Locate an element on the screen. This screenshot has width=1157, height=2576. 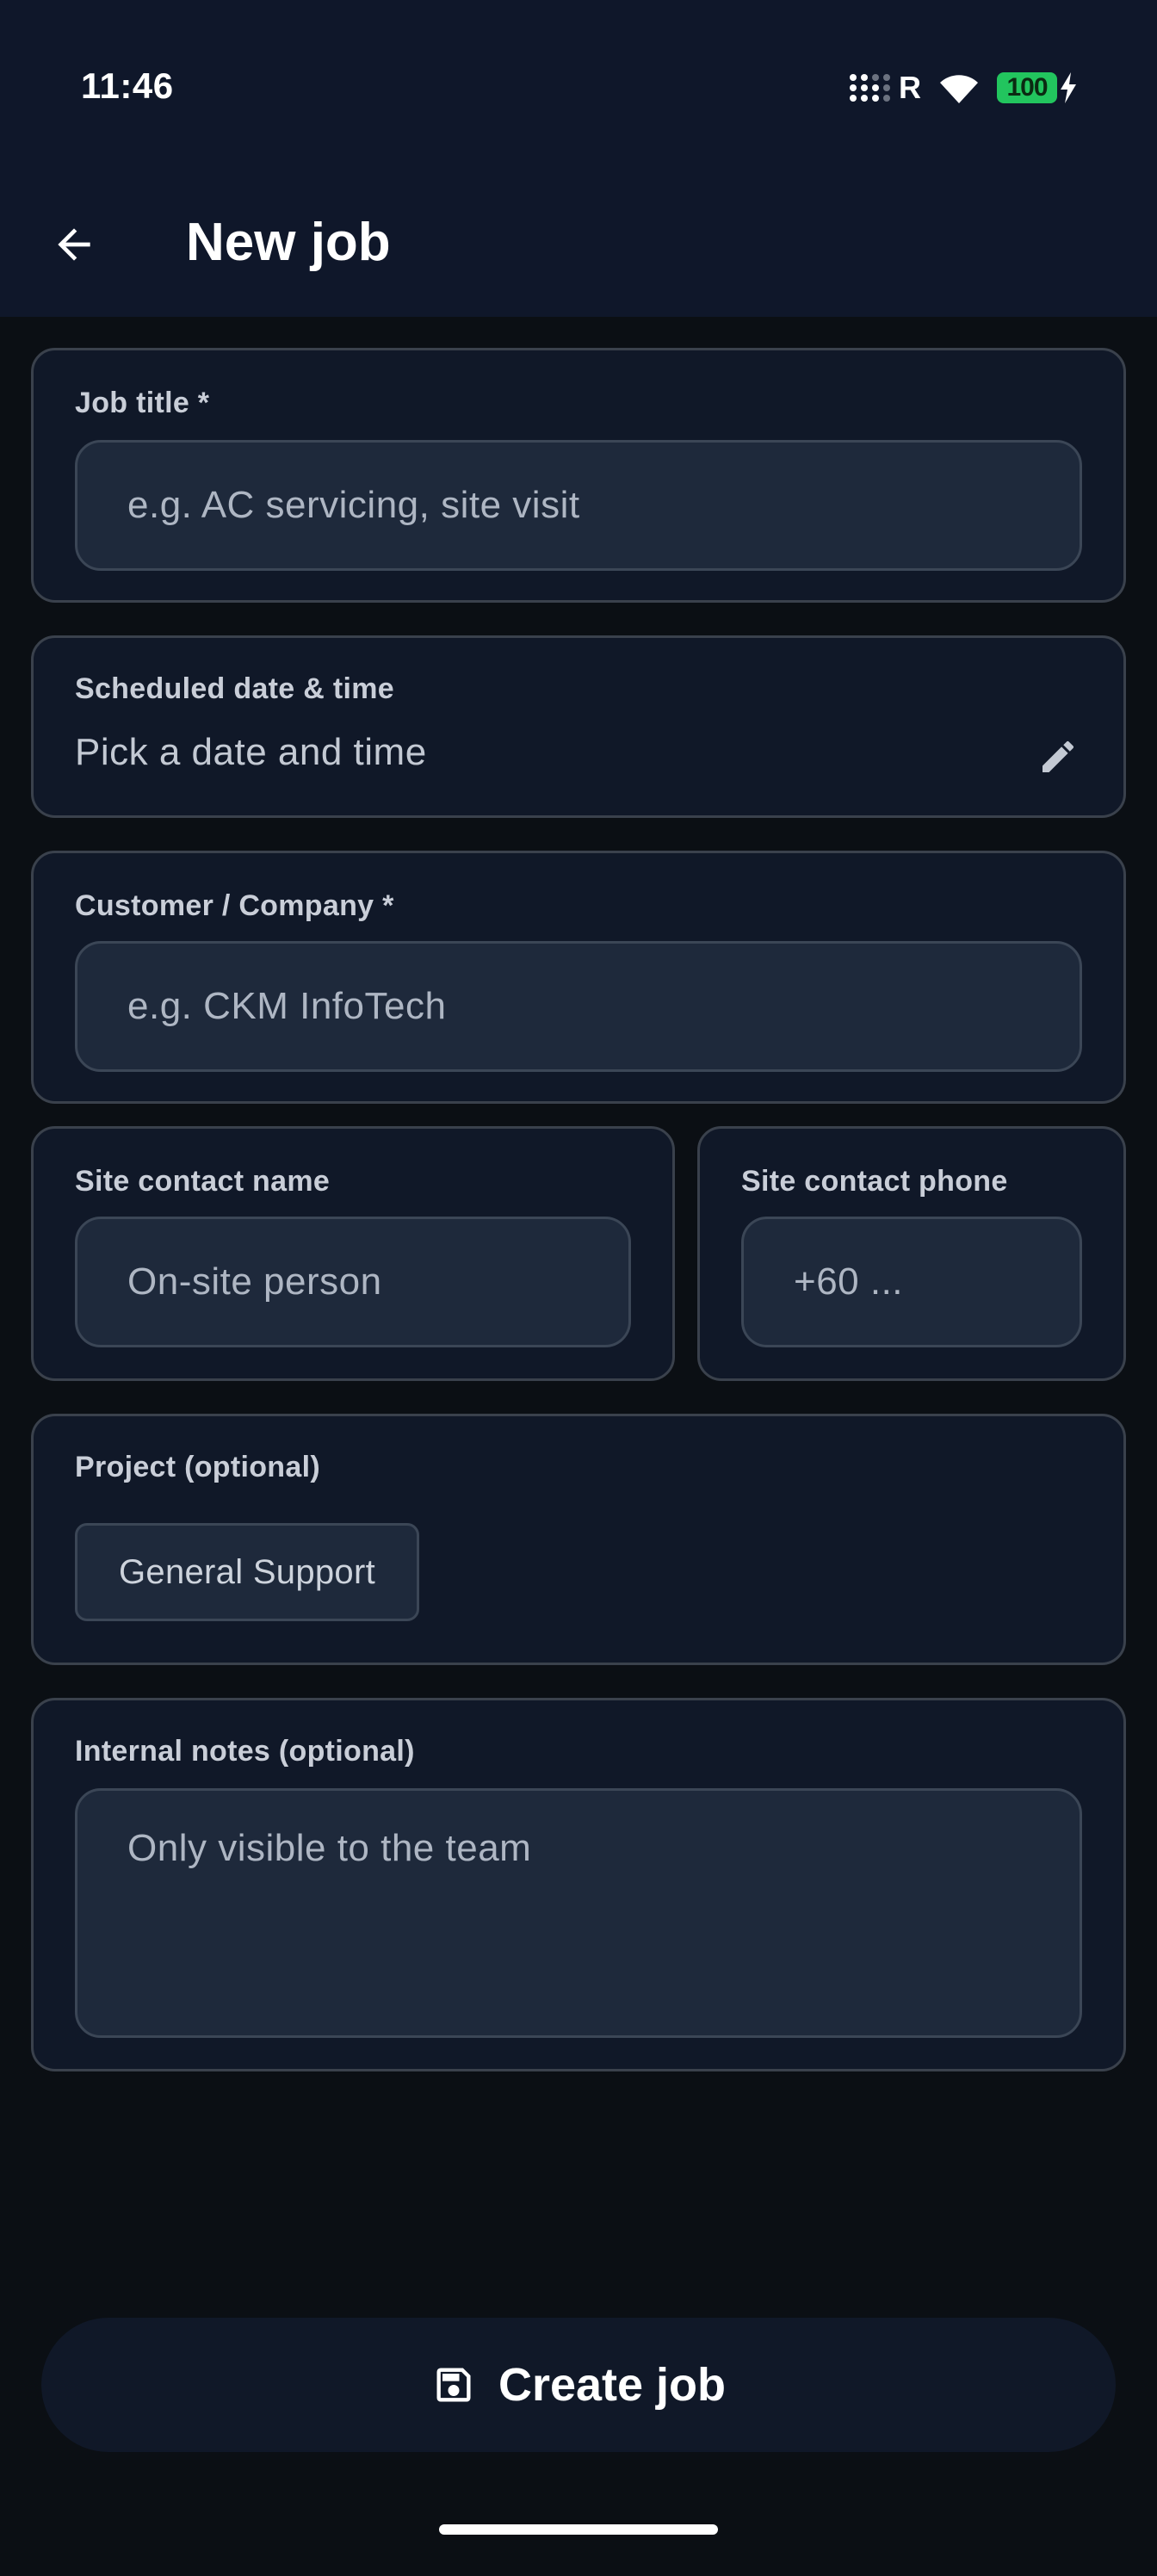
project-card: Project (optional) General Support is located at coordinates (579, 1539).